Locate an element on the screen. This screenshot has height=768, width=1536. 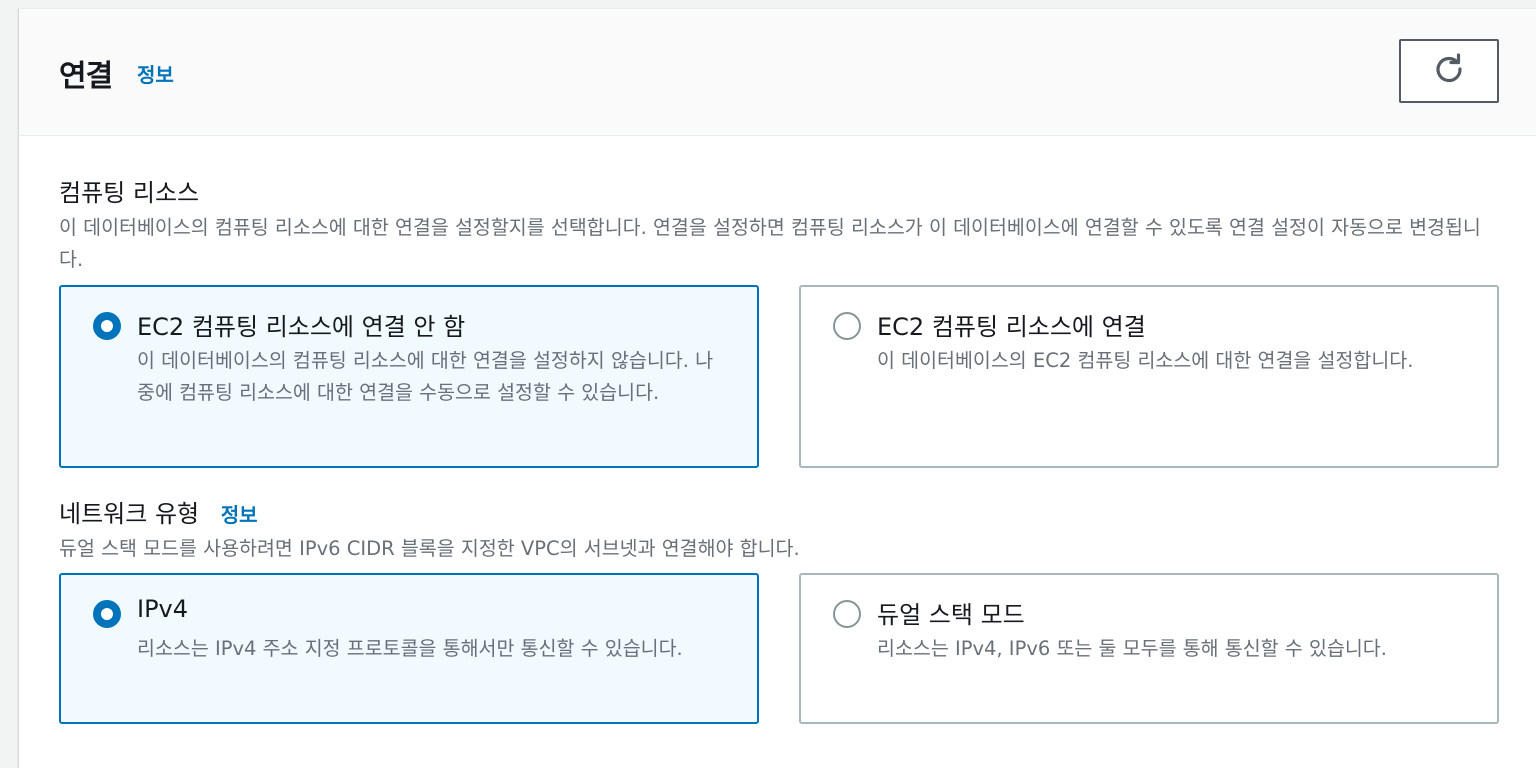
network-type-label-text: 네트워크 유형 is located at coordinates (129, 514).